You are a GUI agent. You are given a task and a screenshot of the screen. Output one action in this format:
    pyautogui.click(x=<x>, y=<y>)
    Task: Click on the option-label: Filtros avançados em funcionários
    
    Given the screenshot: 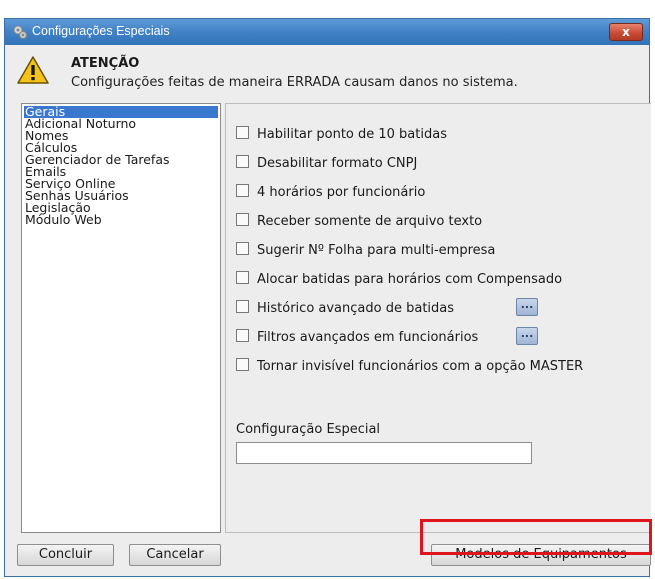 What is the action you would take?
    pyautogui.click(x=368, y=337)
    